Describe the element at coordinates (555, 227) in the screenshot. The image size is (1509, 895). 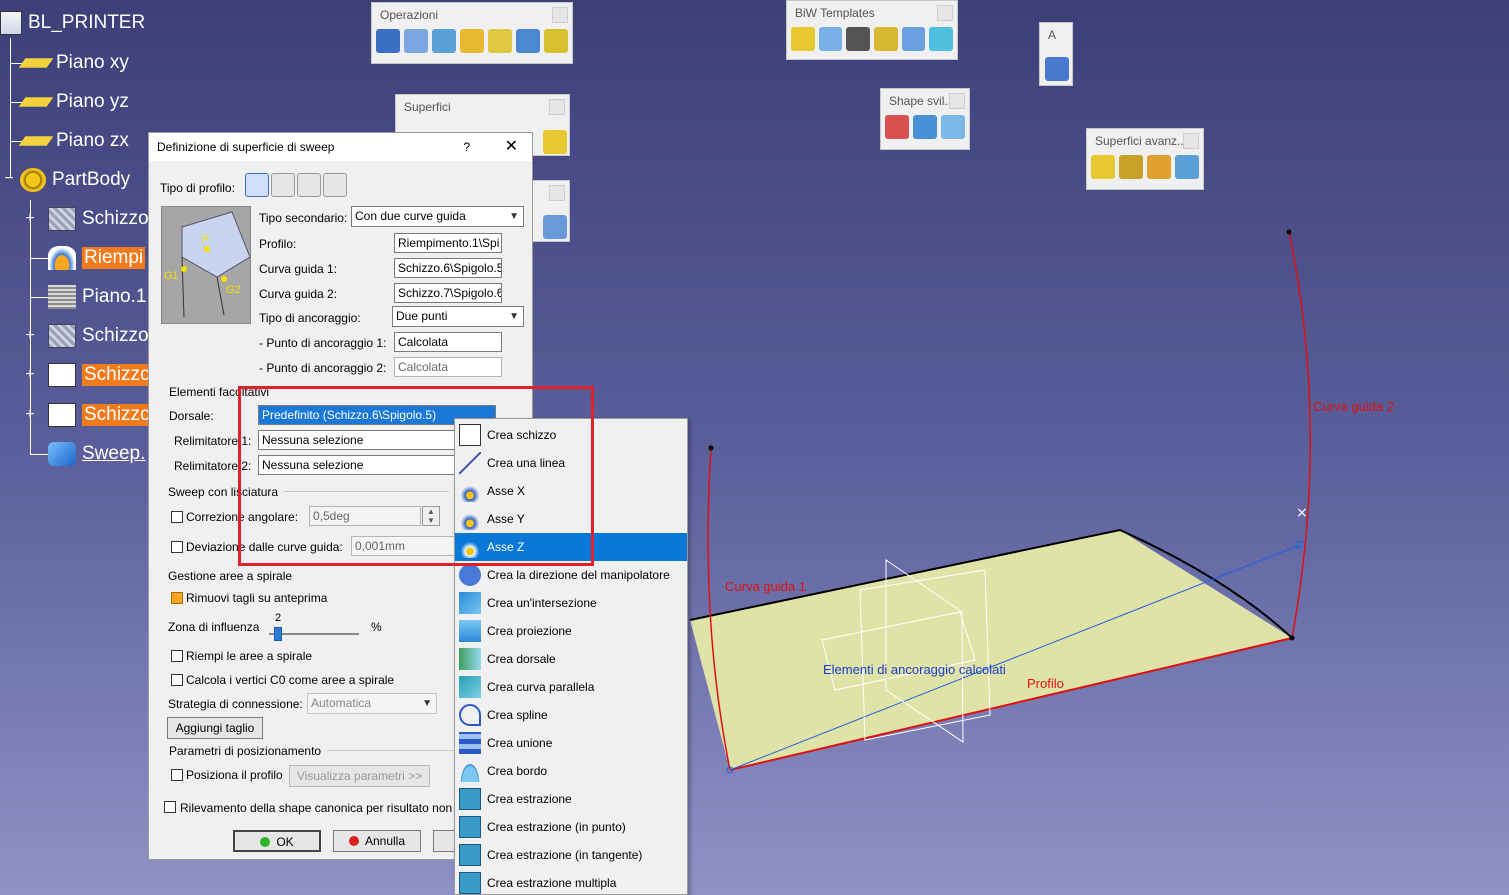
I see `spline-icon` at that location.